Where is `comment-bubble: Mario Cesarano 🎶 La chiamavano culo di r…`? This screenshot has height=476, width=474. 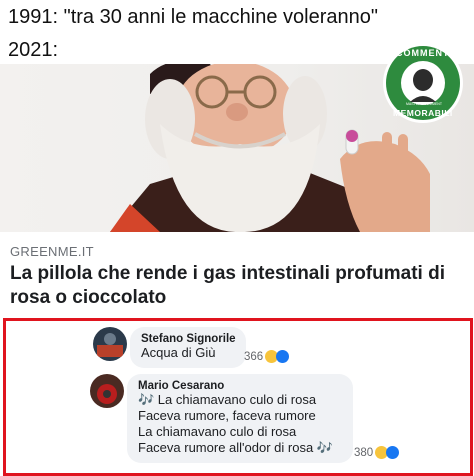 comment-bubble: Mario Cesarano 🎶 La chiamavano culo di r… is located at coordinates (240, 418).